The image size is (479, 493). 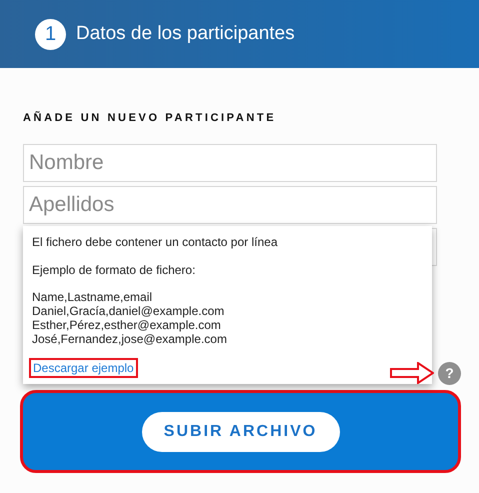 I want to click on section-title: AÑADE UN NUEVO PARTICIPANTE, so click(x=150, y=118).